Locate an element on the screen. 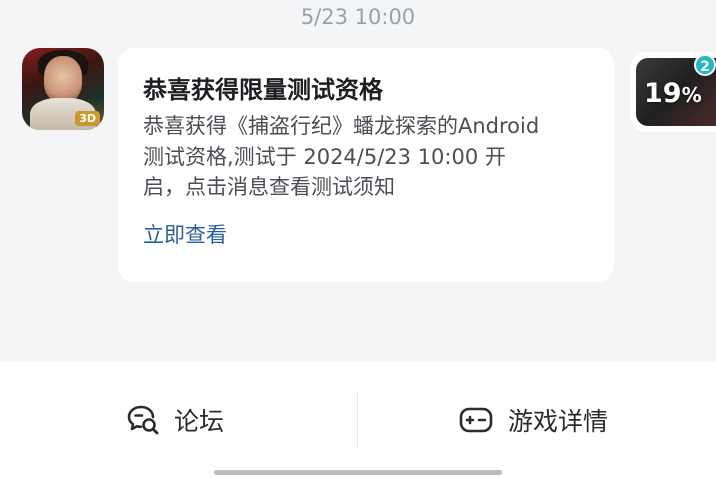 This screenshot has width=716, height=478. game-details-button: 游戏详情 is located at coordinates (533, 420).